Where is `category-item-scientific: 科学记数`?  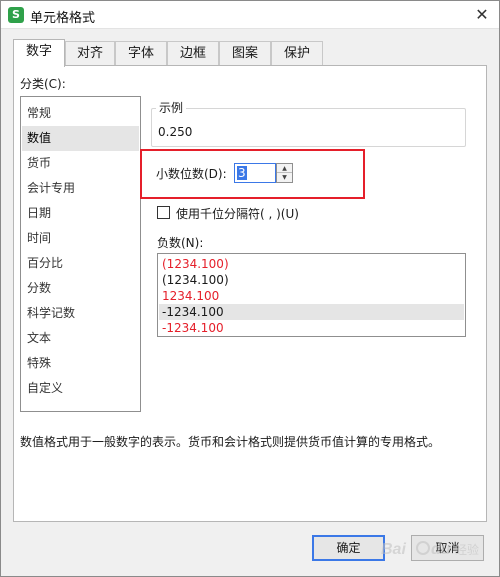
category-item-scientific: 科学记数 is located at coordinates (80, 313).